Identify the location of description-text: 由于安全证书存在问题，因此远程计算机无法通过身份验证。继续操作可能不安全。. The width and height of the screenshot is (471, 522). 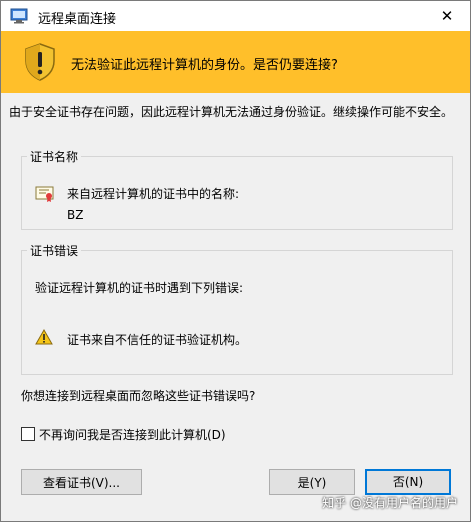
(231, 112).